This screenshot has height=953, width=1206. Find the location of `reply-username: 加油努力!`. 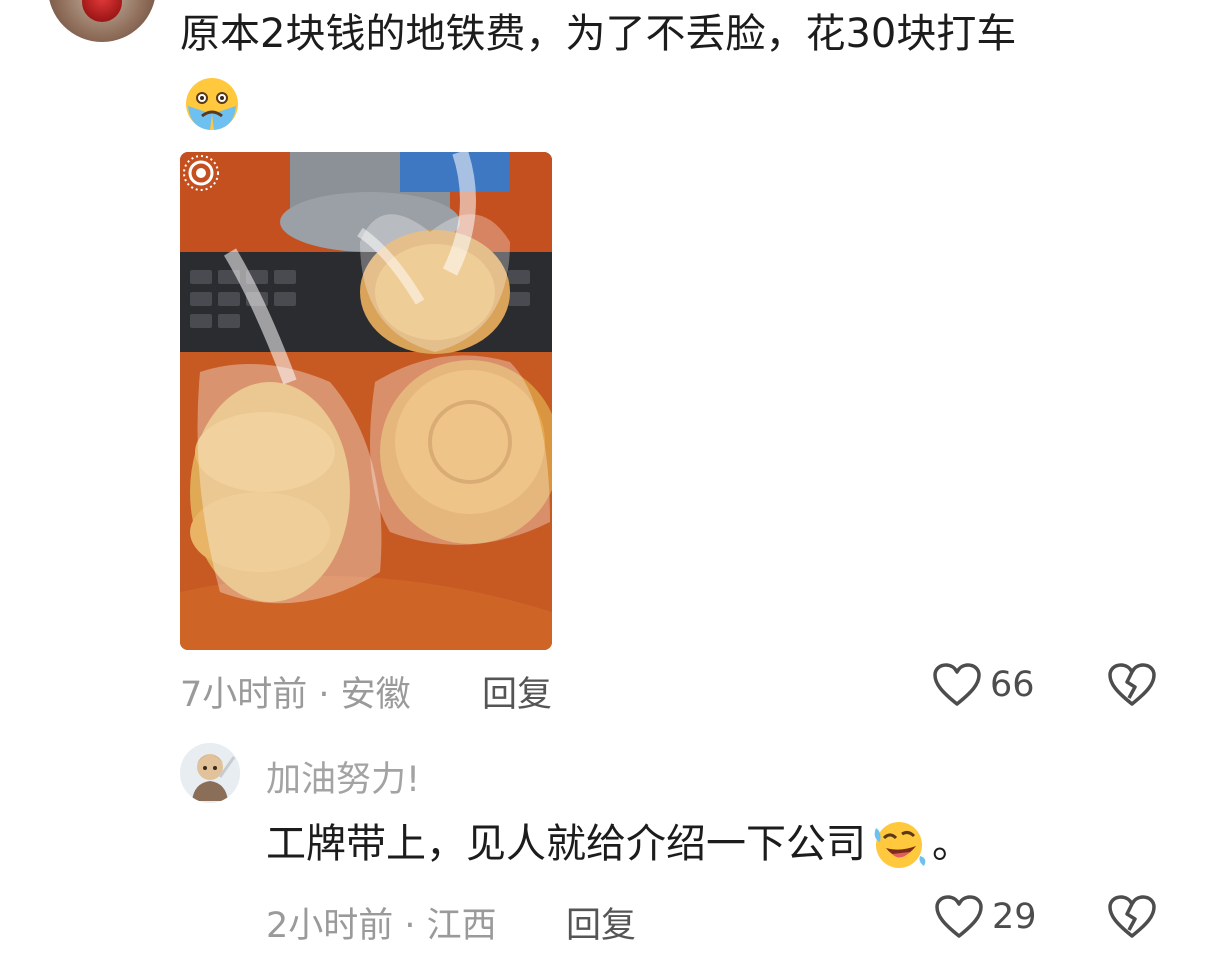

reply-username: 加油努力! is located at coordinates (343, 776).